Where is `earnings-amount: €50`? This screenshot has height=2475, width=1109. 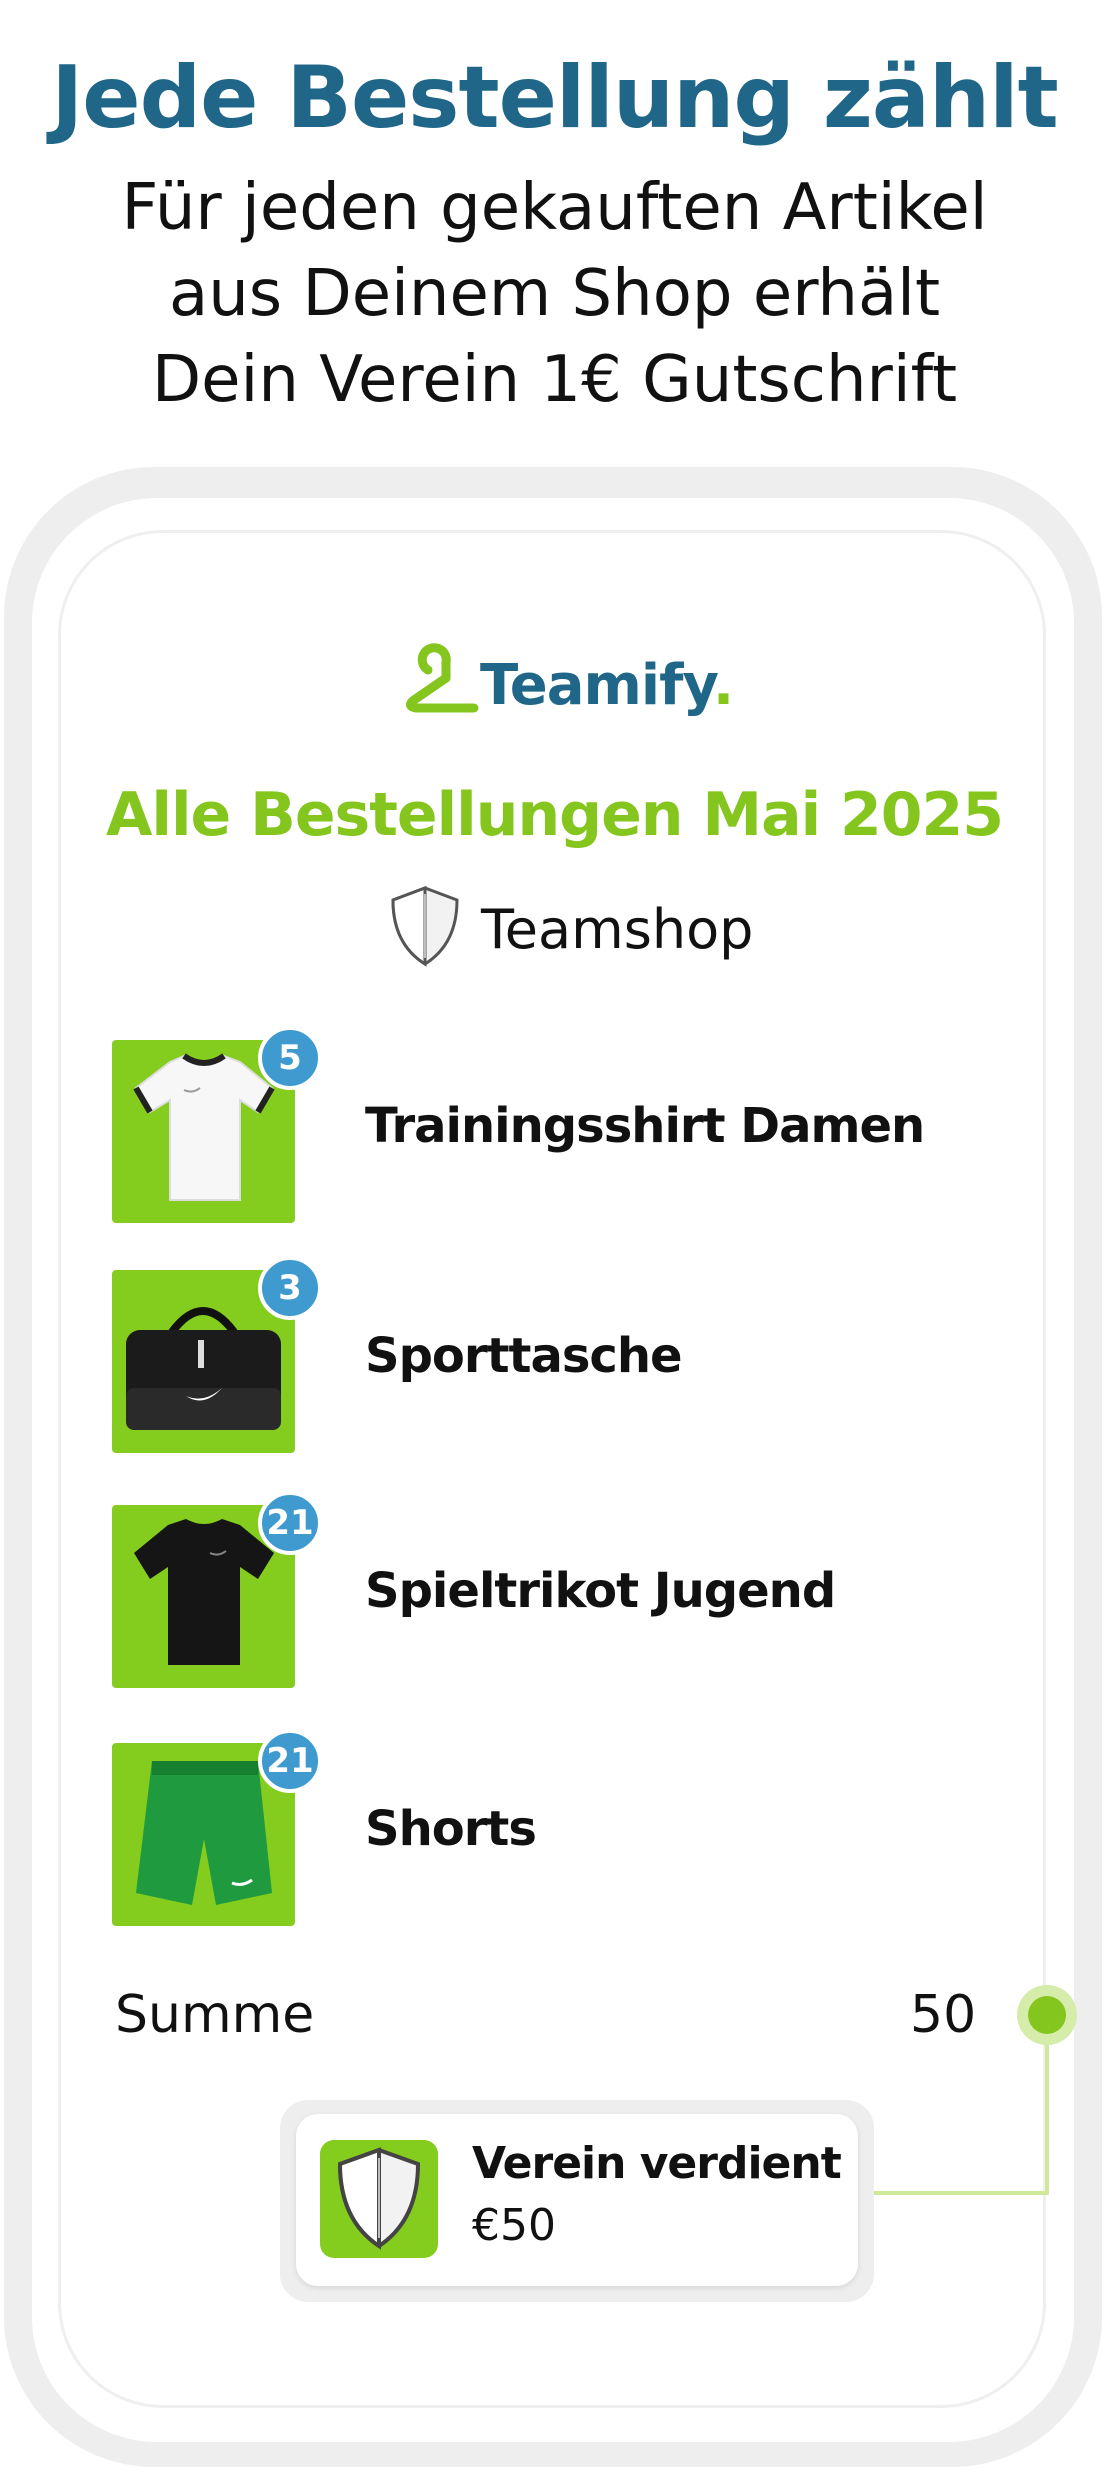 earnings-amount: €50 is located at coordinates (514, 2225).